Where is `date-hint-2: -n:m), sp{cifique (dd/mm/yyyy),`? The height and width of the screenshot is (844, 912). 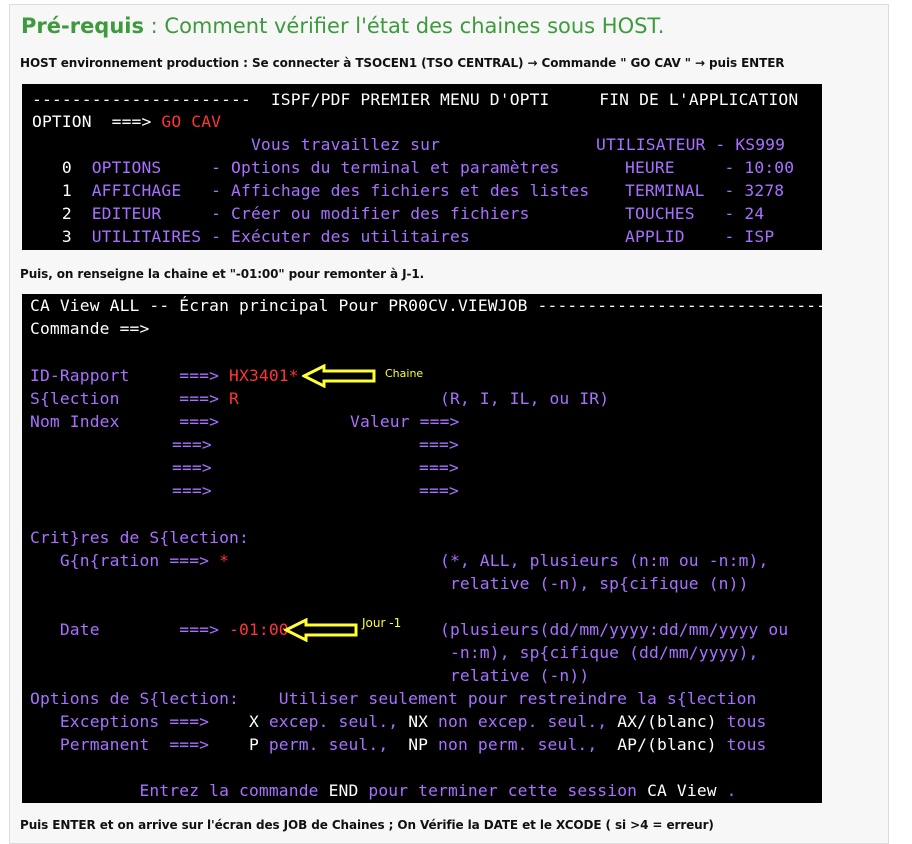
date-hint-2: -n:m), sp{cifique (dd/mm/yyyy), is located at coordinates (599, 652).